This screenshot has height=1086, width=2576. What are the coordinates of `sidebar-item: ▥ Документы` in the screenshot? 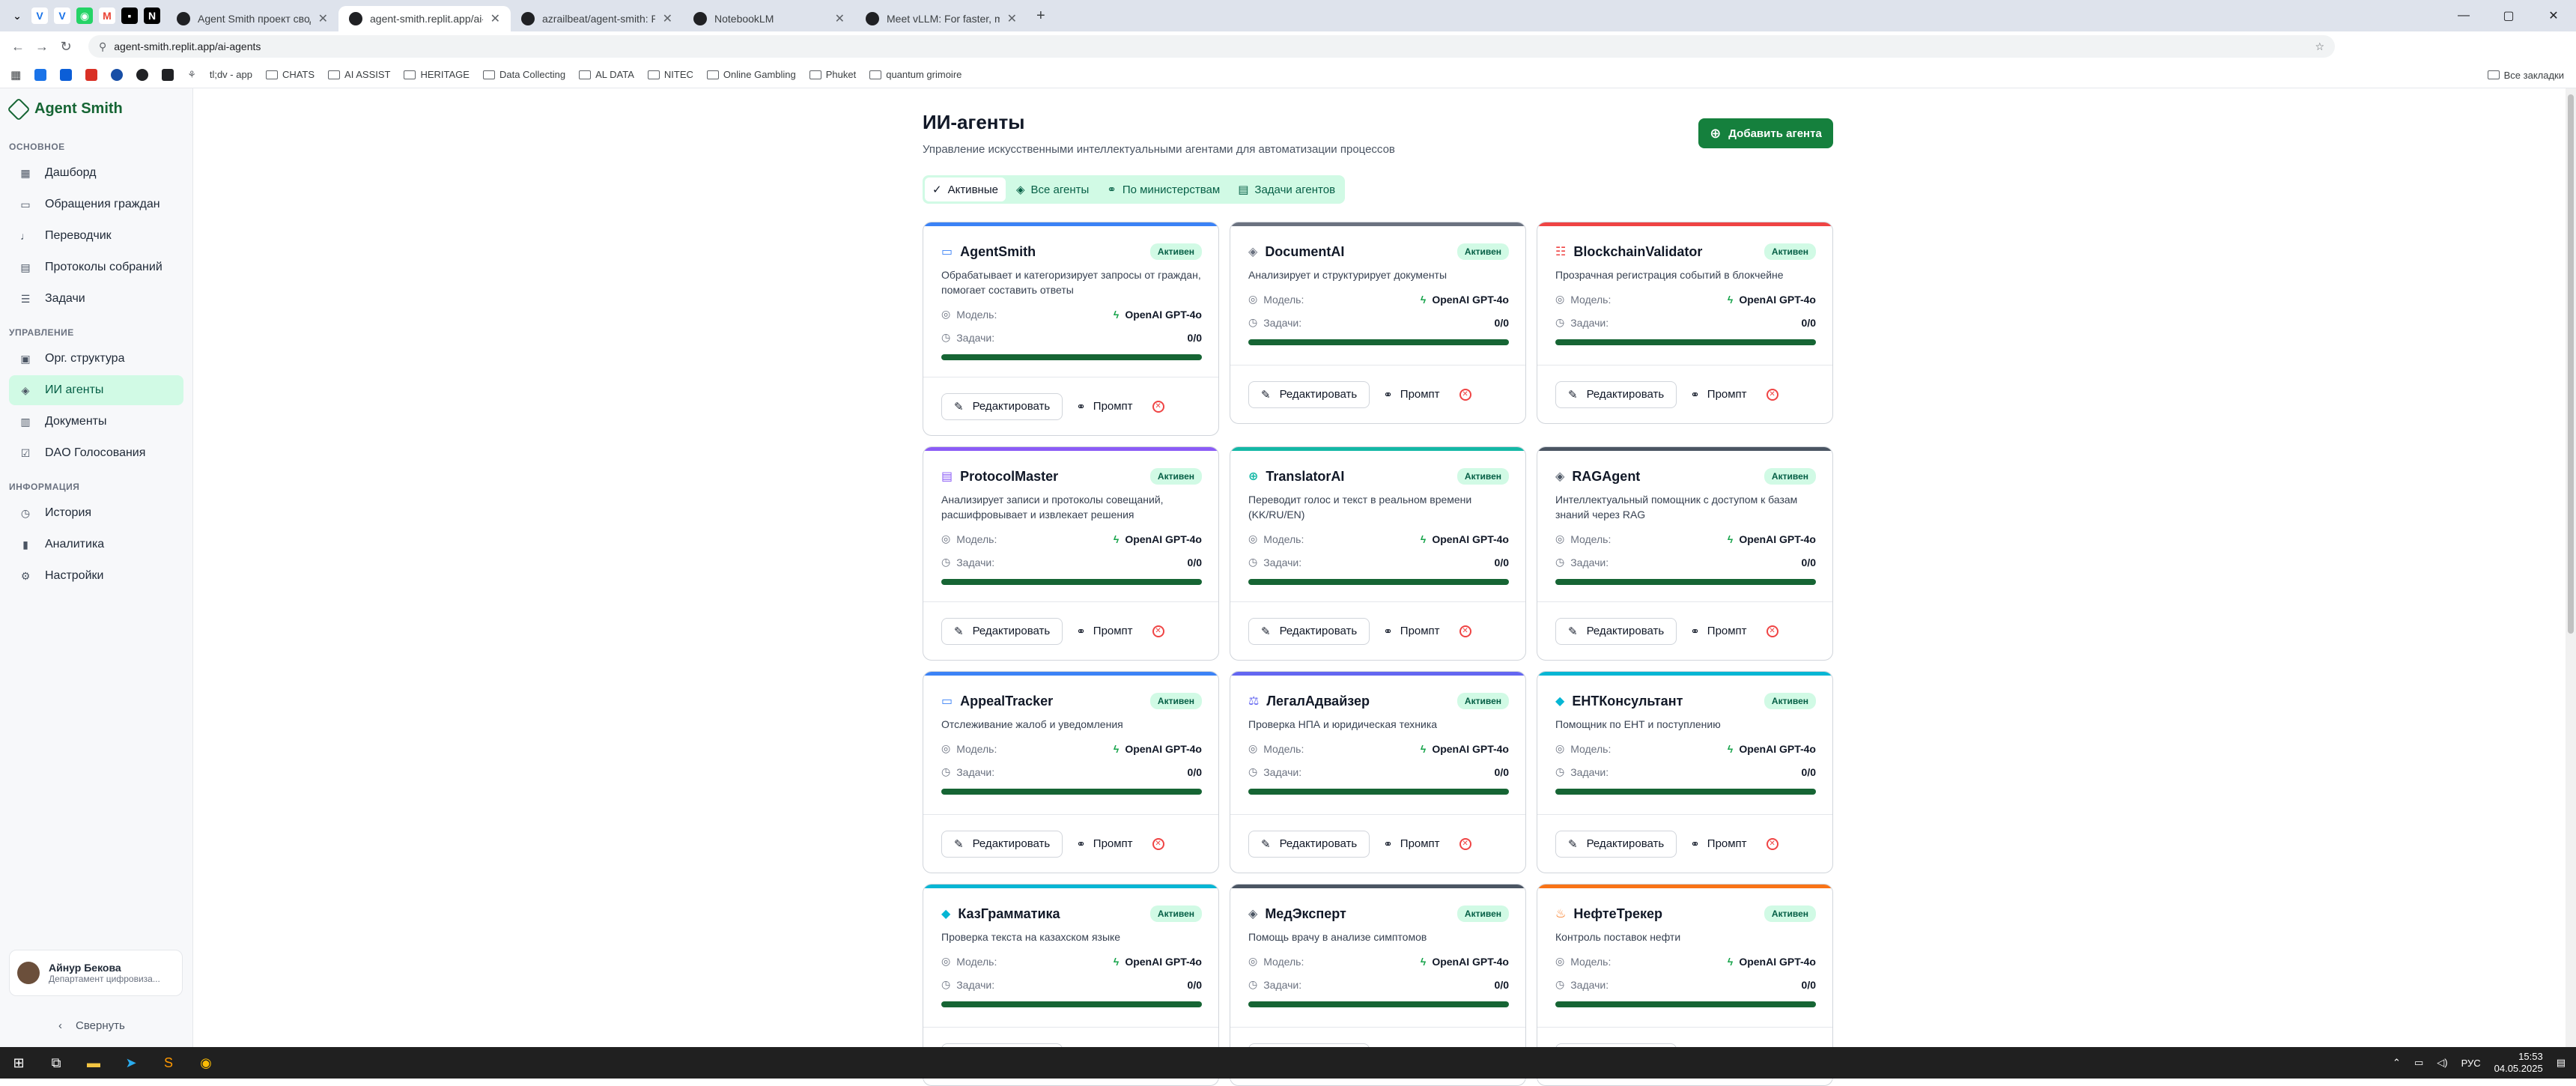 It's located at (96, 422).